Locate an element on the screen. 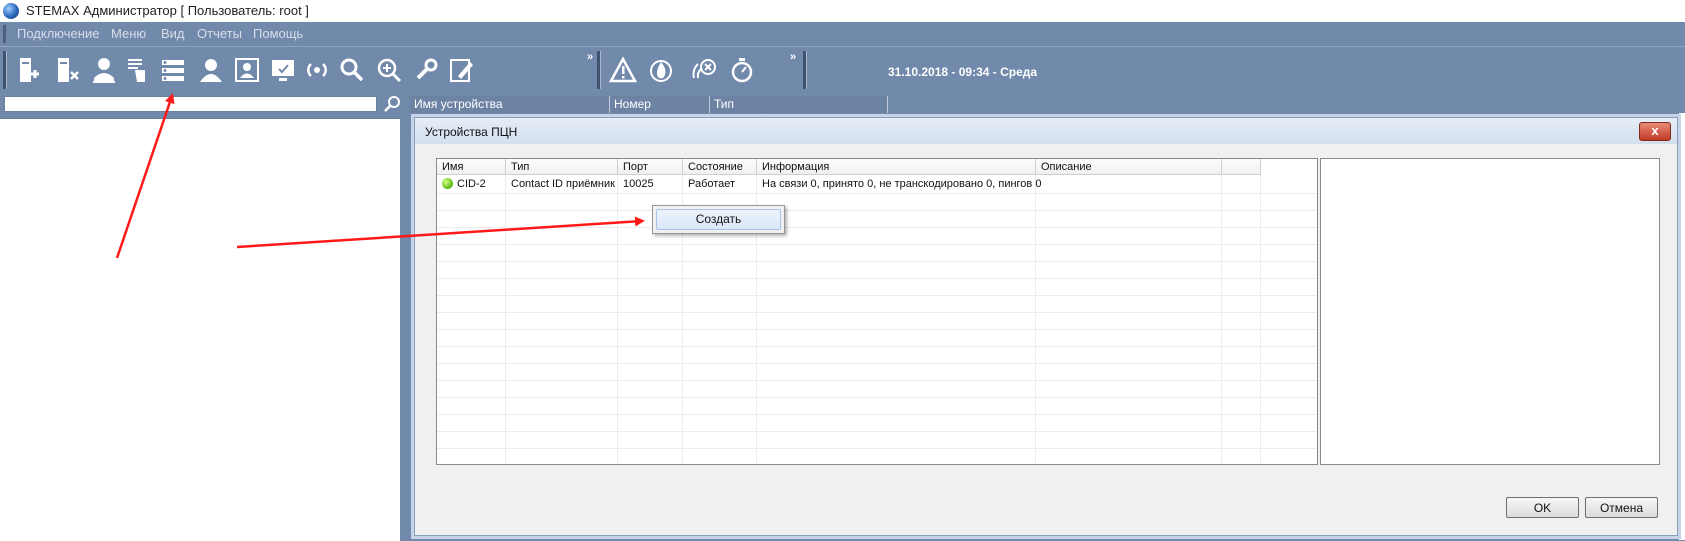  ok-button: OK is located at coordinates (1542, 507).